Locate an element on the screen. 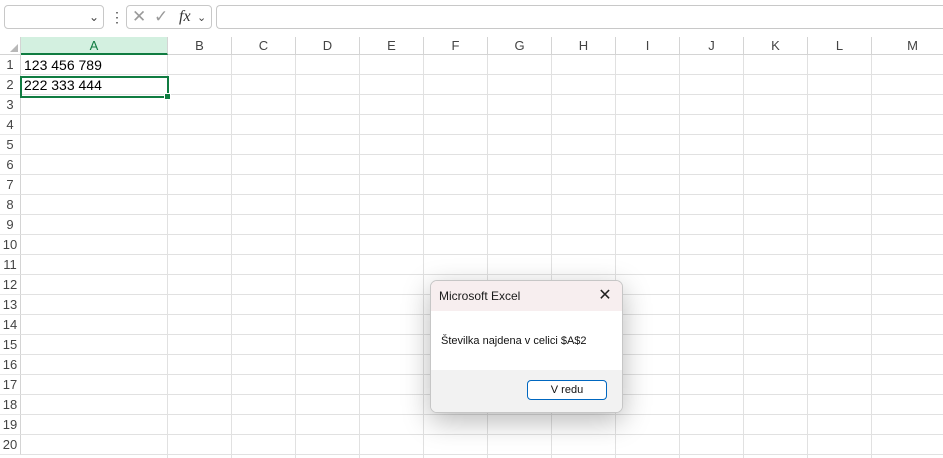 This screenshot has height=458, width=943. column-header-c: C is located at coordinates (264, 46).